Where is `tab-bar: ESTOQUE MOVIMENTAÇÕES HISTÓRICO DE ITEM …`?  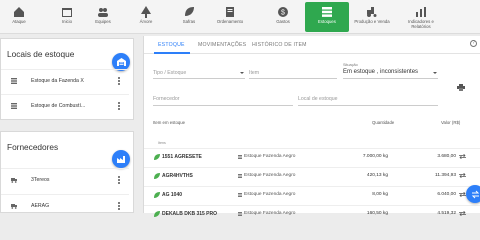 tab-bar: ESTOQUE MOVIMENTAÇÕES HISTÓRICO DE ITEM … is located at coordinates (312, 45).